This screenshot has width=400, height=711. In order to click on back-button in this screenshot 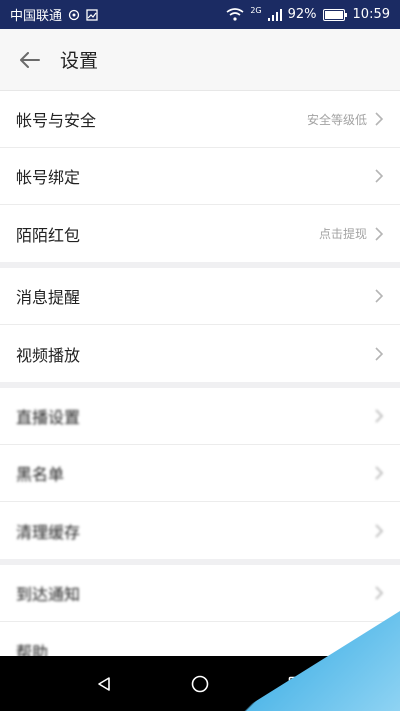, I will do `click(30, 60)`.